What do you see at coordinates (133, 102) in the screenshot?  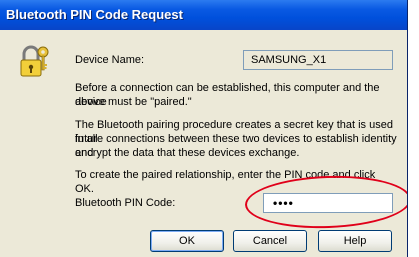 I see `para1-line2: above must be "paired."` at bounding box center [133, 102].